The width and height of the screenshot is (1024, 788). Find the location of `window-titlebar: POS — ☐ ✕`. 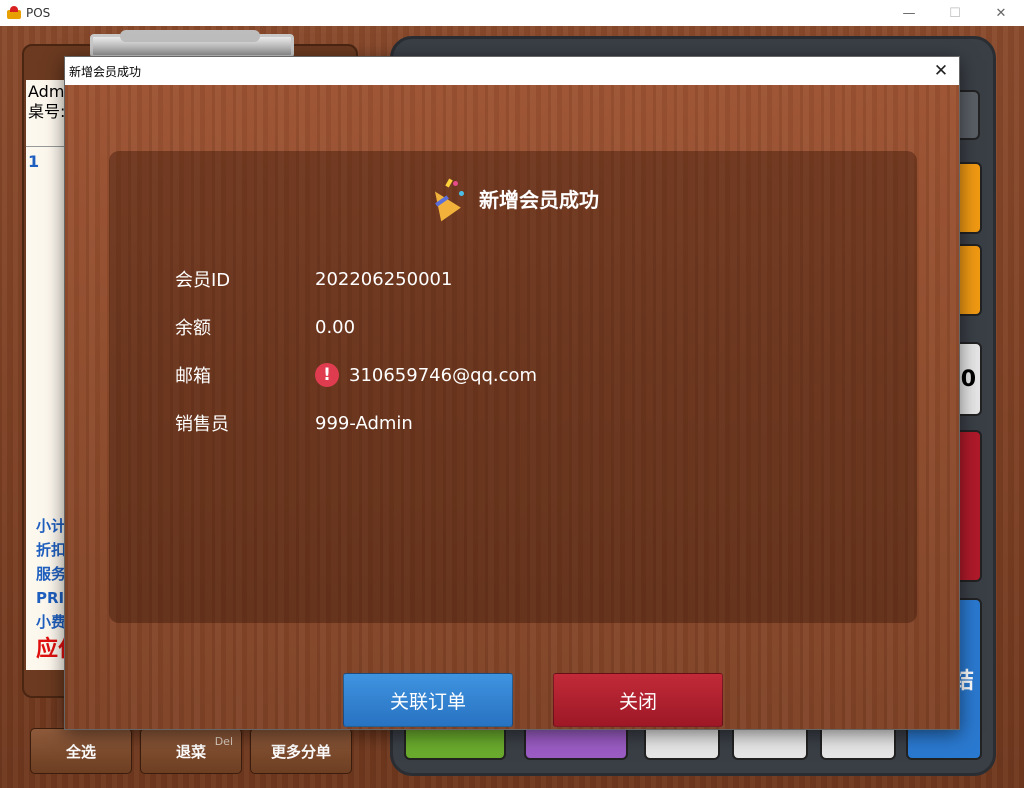

window-titlebar: POS — ☐ ✕ is located at coordinates (512, 13).